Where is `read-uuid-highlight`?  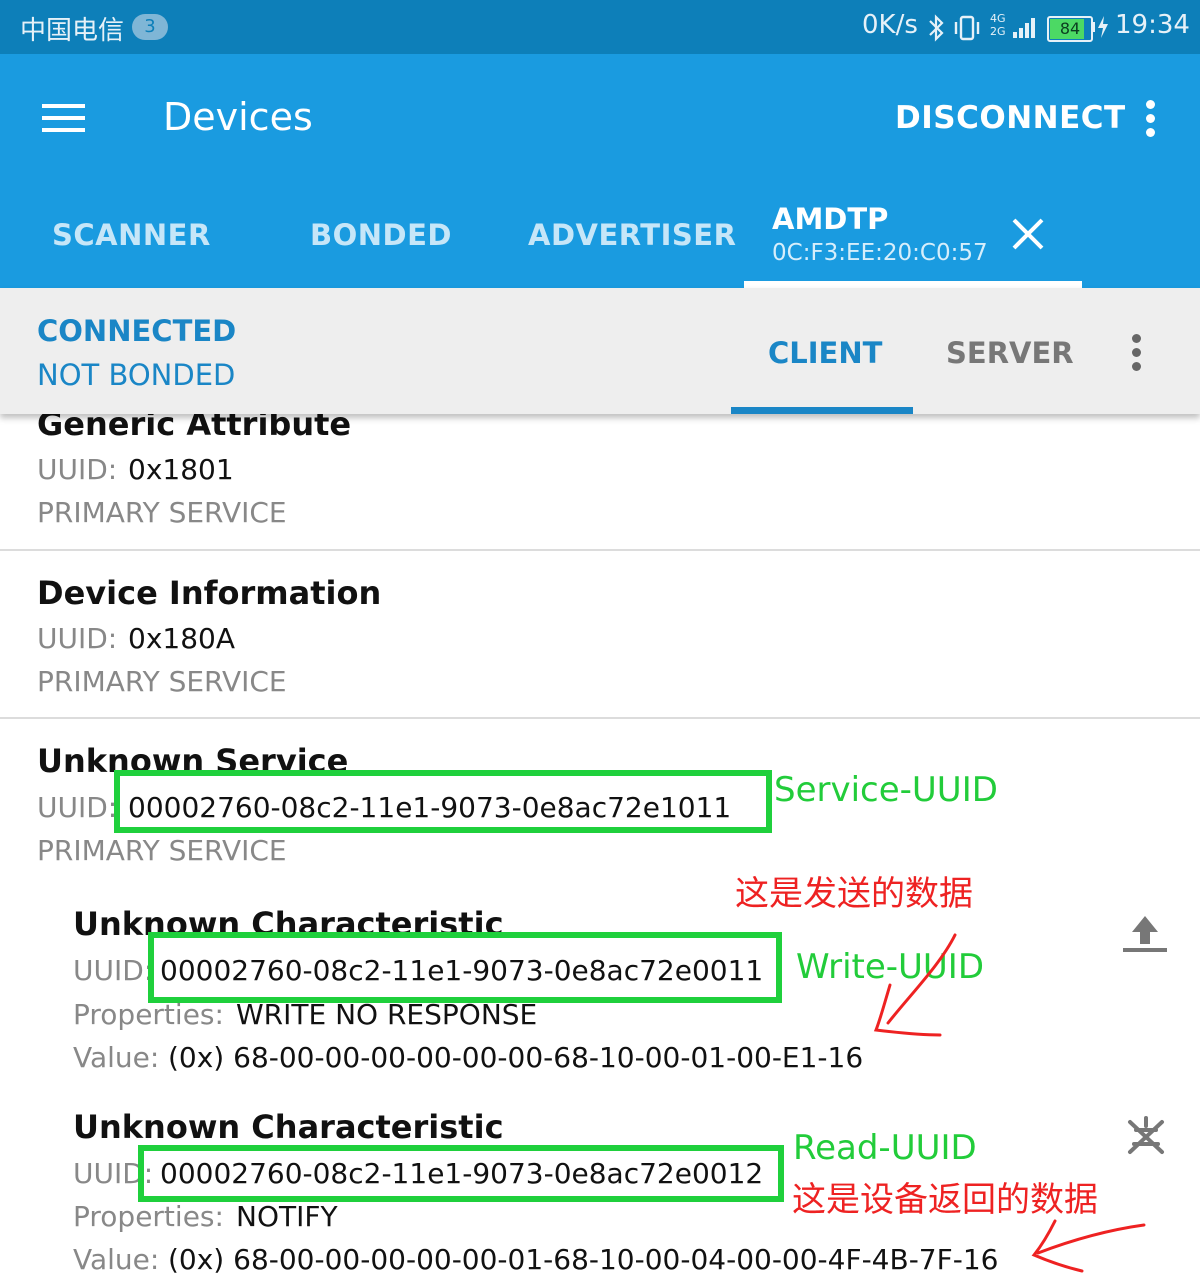
read-uuid-highlight is located at coordinates (461, 1173).